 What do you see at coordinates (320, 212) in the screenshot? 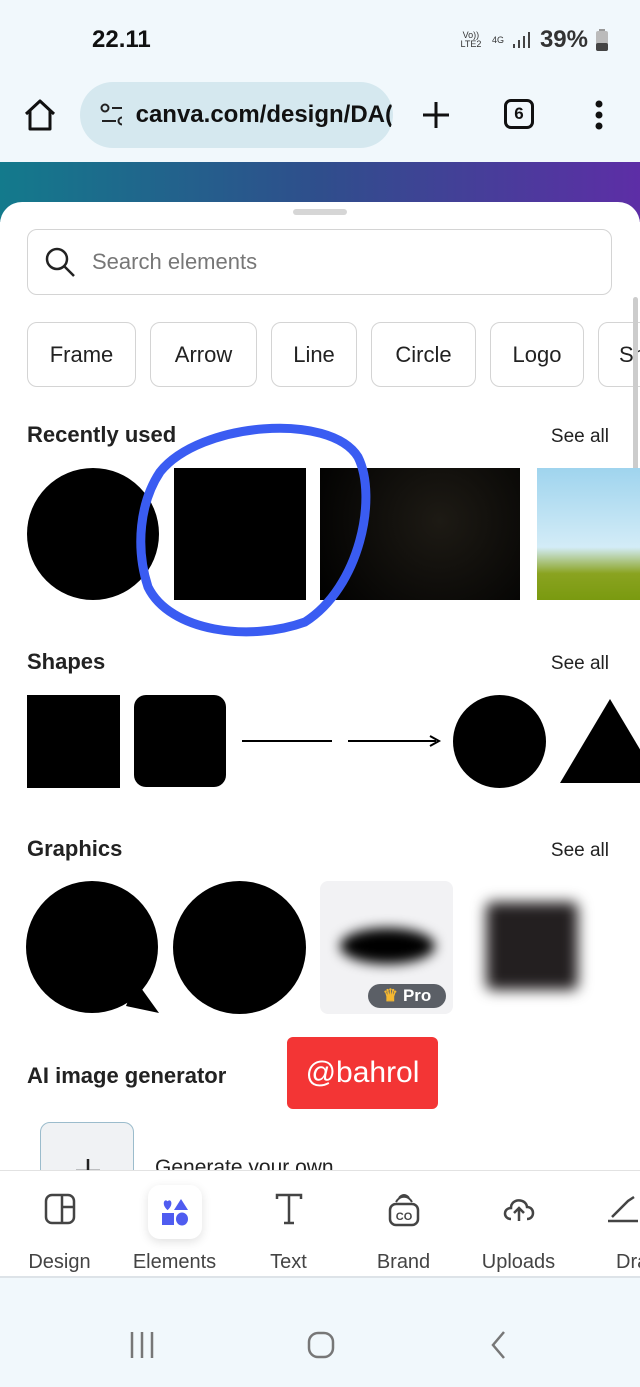
I see `drag-handle` at bounding box center [320, 212].